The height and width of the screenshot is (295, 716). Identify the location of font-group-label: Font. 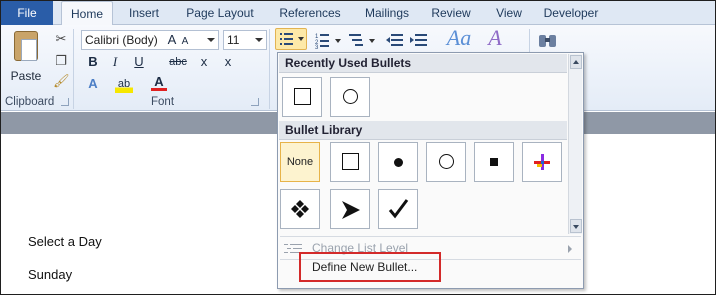
(163, 102).